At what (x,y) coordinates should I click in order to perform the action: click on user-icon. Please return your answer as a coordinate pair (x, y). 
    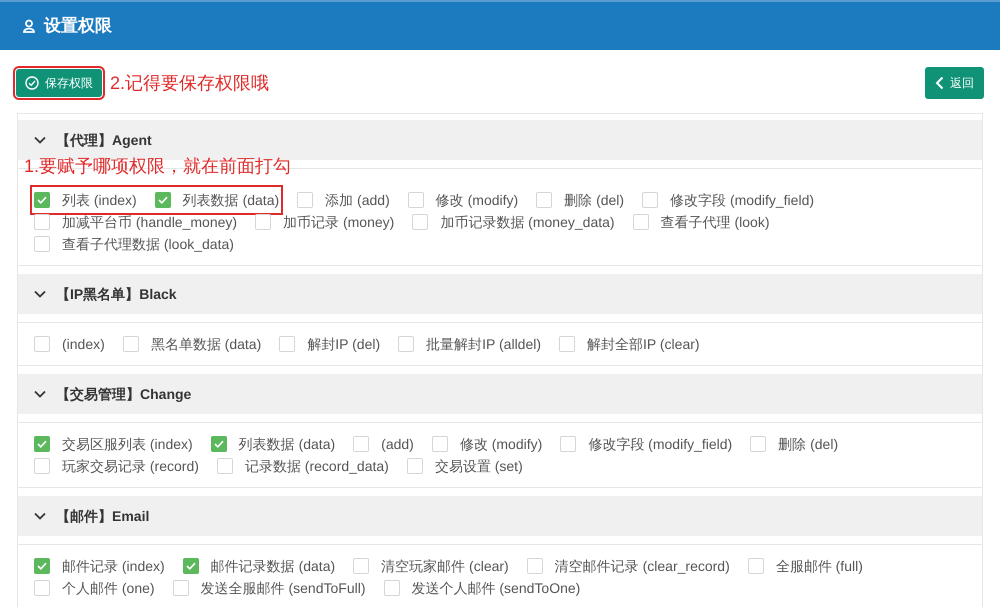
    Looking at the image, I should click on (29, 26).